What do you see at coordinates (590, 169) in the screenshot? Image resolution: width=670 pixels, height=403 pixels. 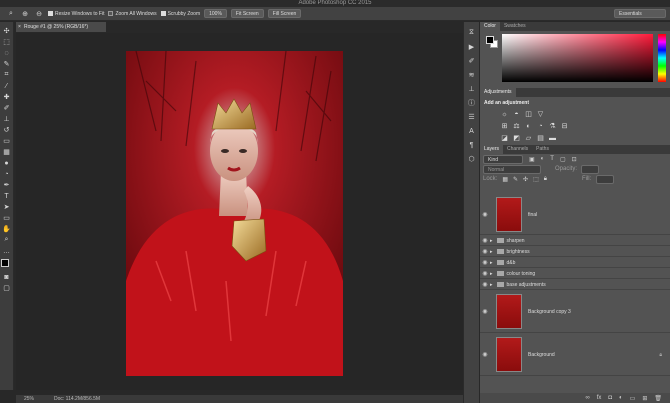 I see `opacity-field` at bounding box center [590, 169].